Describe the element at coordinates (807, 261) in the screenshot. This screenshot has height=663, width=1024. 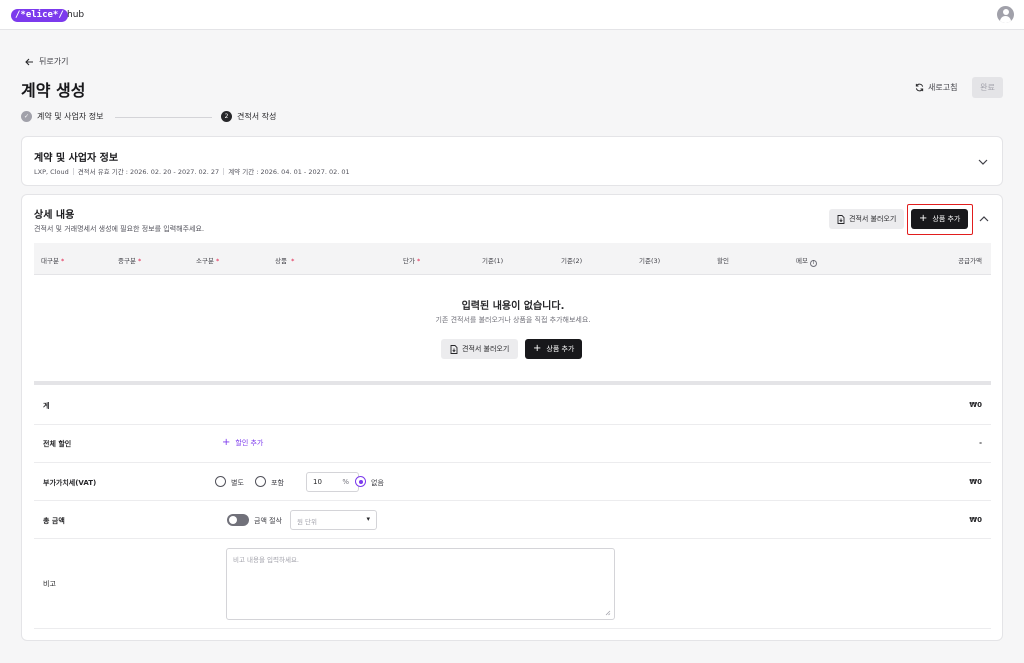
I see `col-memo: 메모 i` at that location.